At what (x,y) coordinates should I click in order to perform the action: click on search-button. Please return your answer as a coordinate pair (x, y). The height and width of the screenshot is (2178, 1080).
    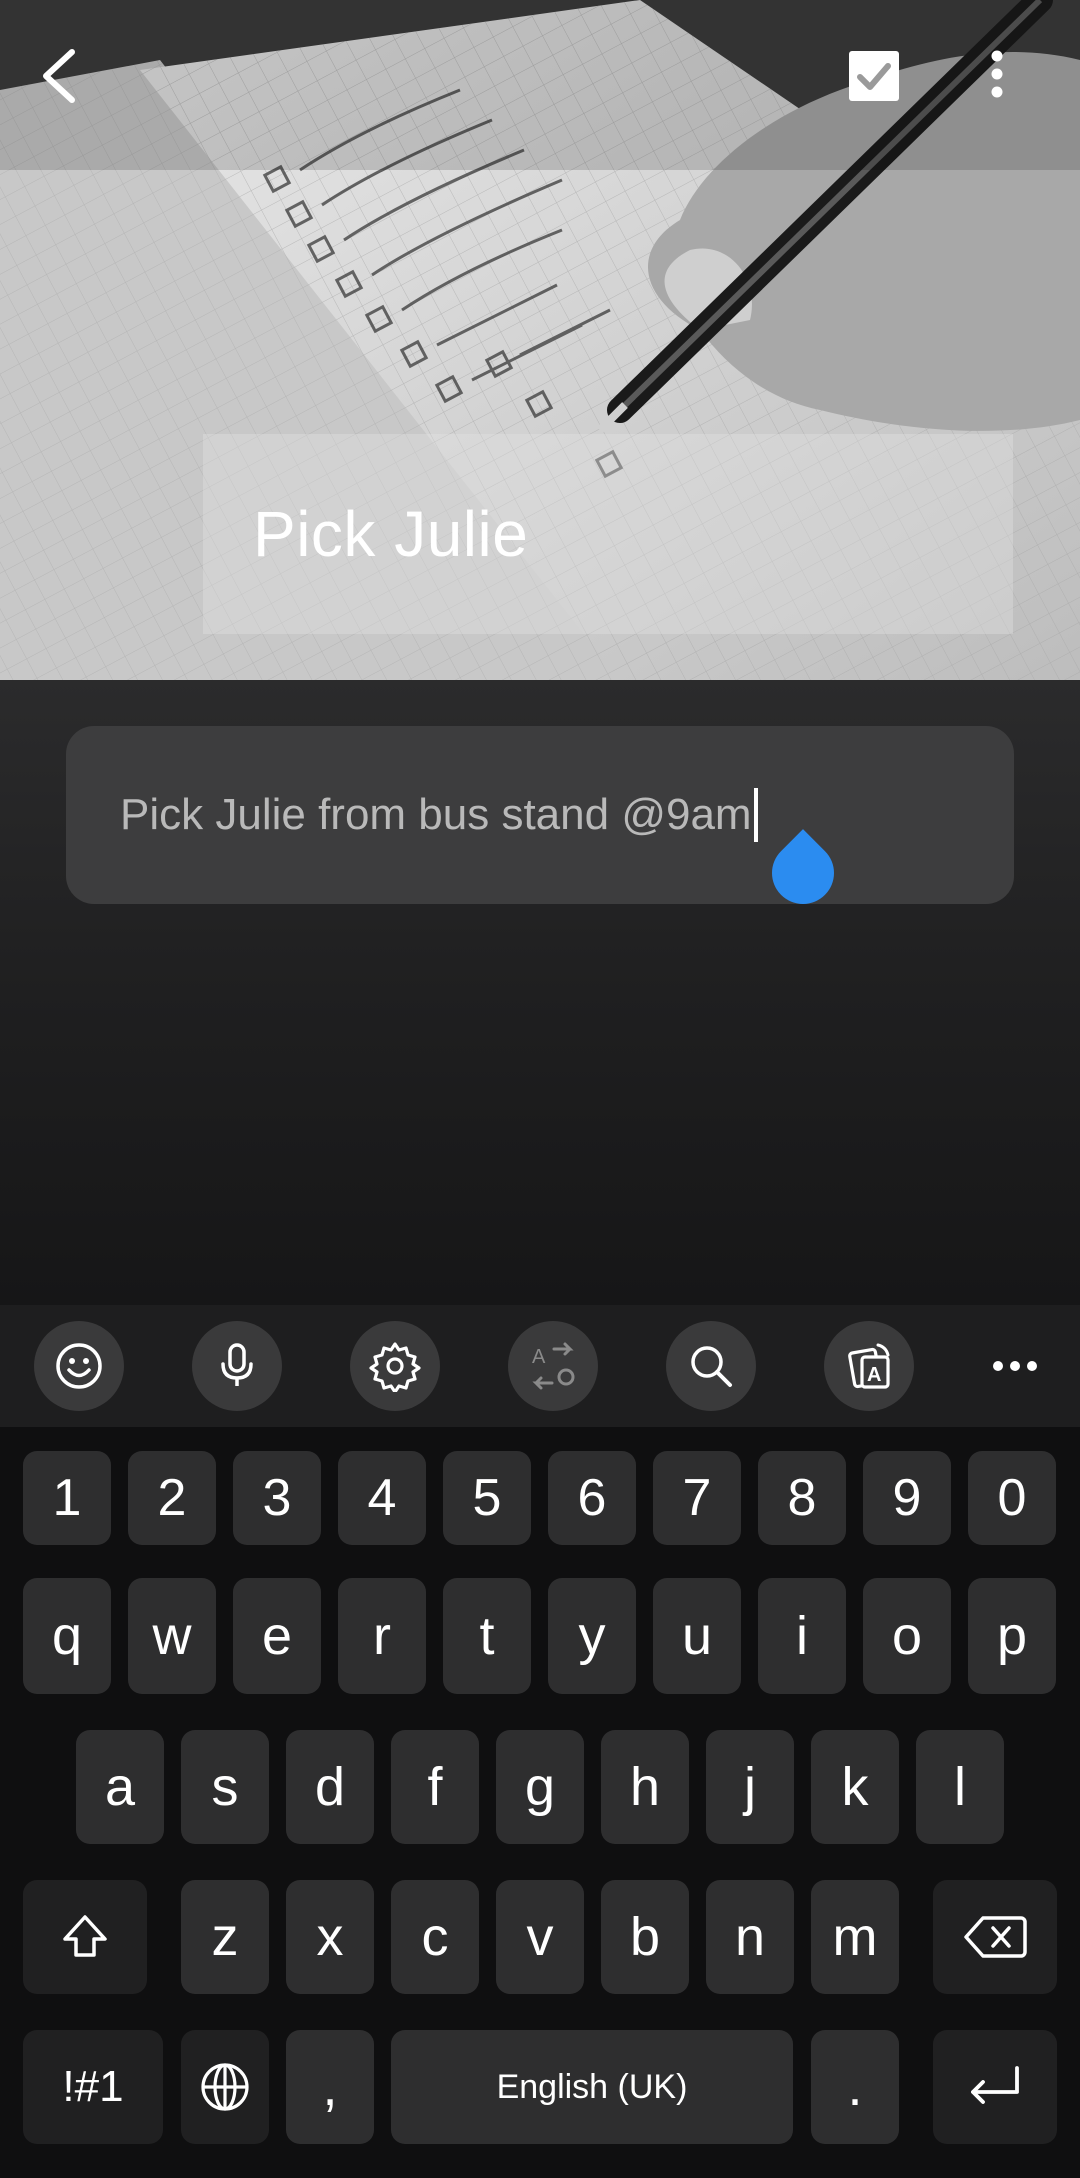
    Looking at the image, I should click on (711, 1366).